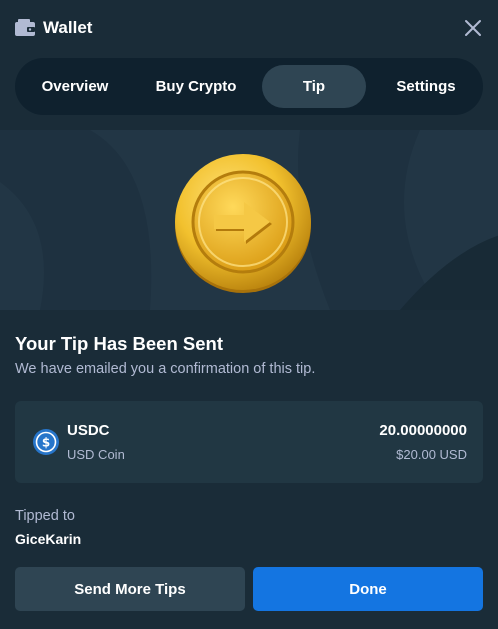  Describe the element at coordinates (119, 343) in the screenshot. I see `confirmation-heading: Your Tip Has Been Sent` at that location.